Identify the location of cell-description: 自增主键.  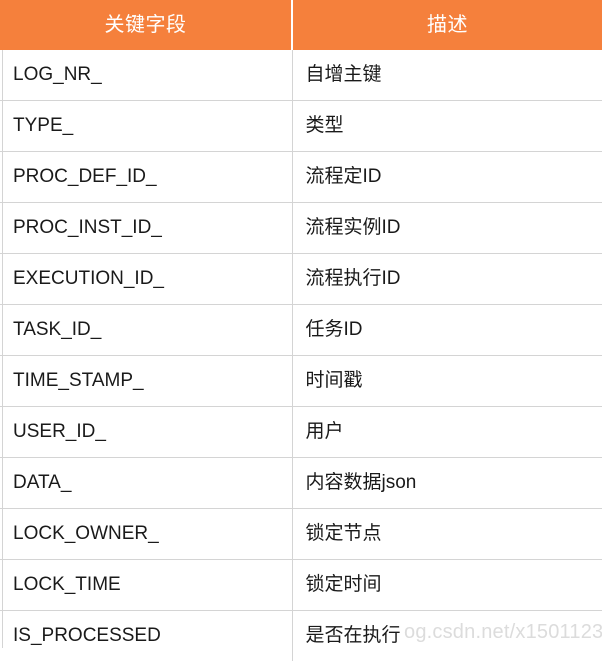
(447, 75).